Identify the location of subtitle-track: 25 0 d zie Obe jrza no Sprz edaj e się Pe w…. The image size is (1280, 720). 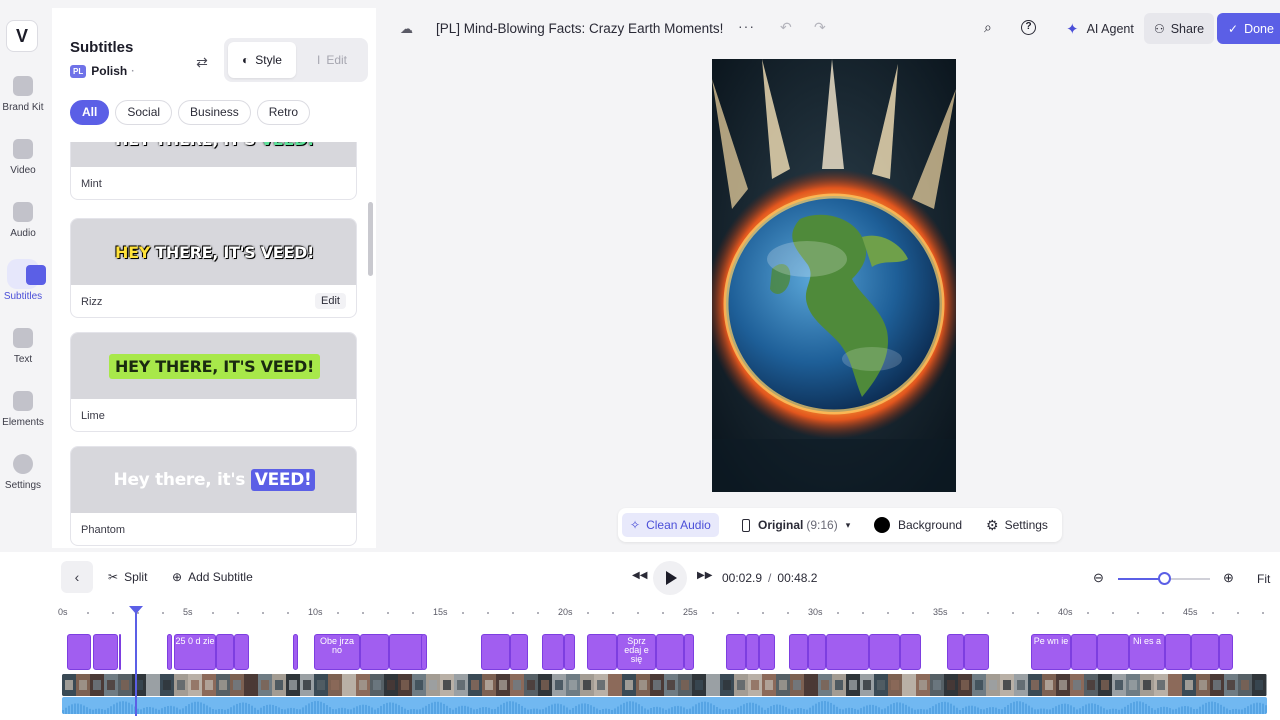
(640, 652).